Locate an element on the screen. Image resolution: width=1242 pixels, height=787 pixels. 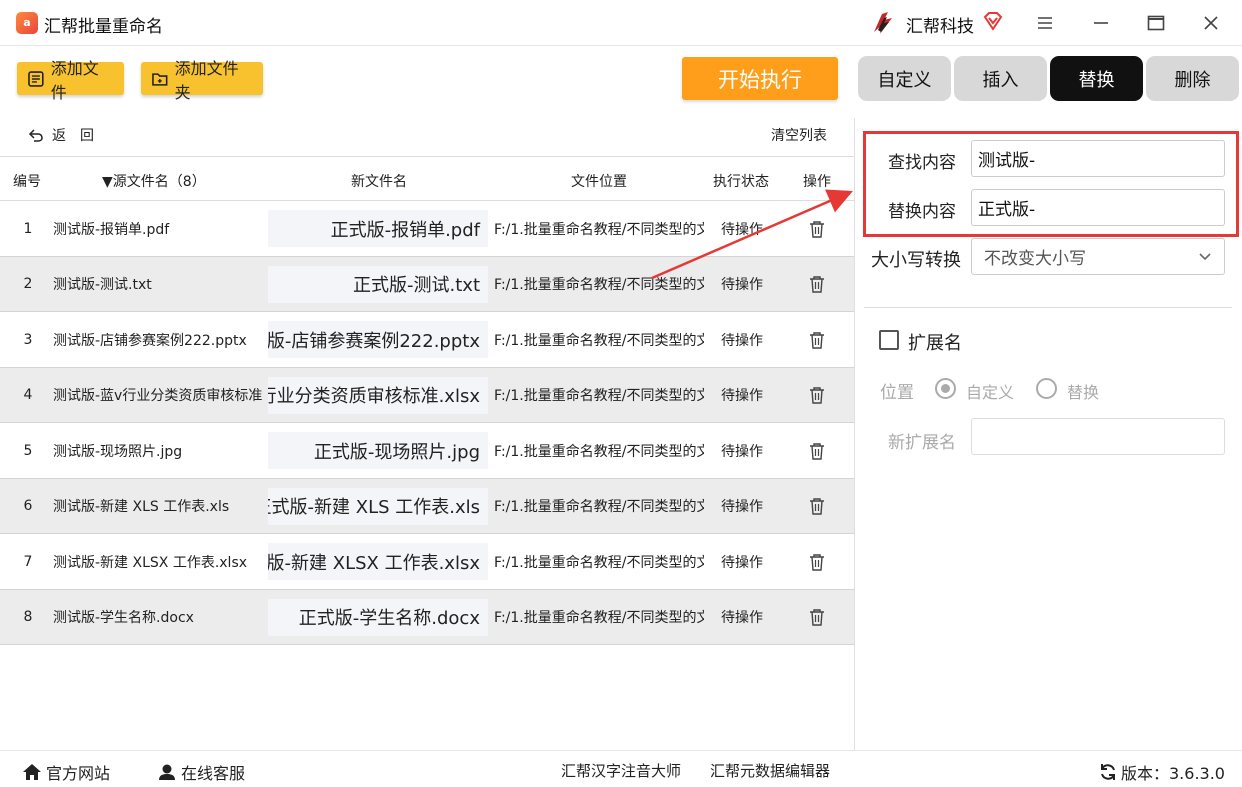
row-new-name-field: 正式版-新建 XLSX 工作表.xlsx is located at coordinates (378, 561).